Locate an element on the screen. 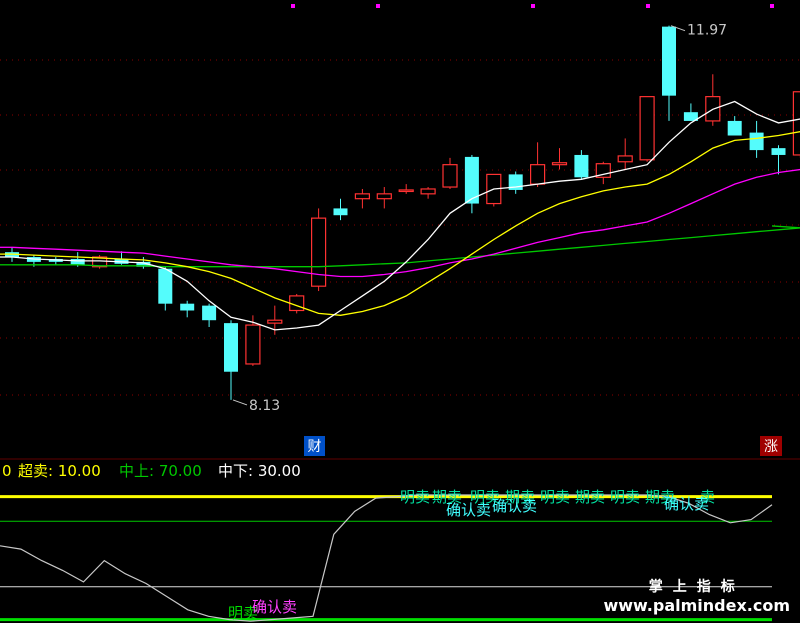 This screenshot has width=800, height=623. watermark: 掌上指标 www.palmindex.com is located at coordinates (696, 595).